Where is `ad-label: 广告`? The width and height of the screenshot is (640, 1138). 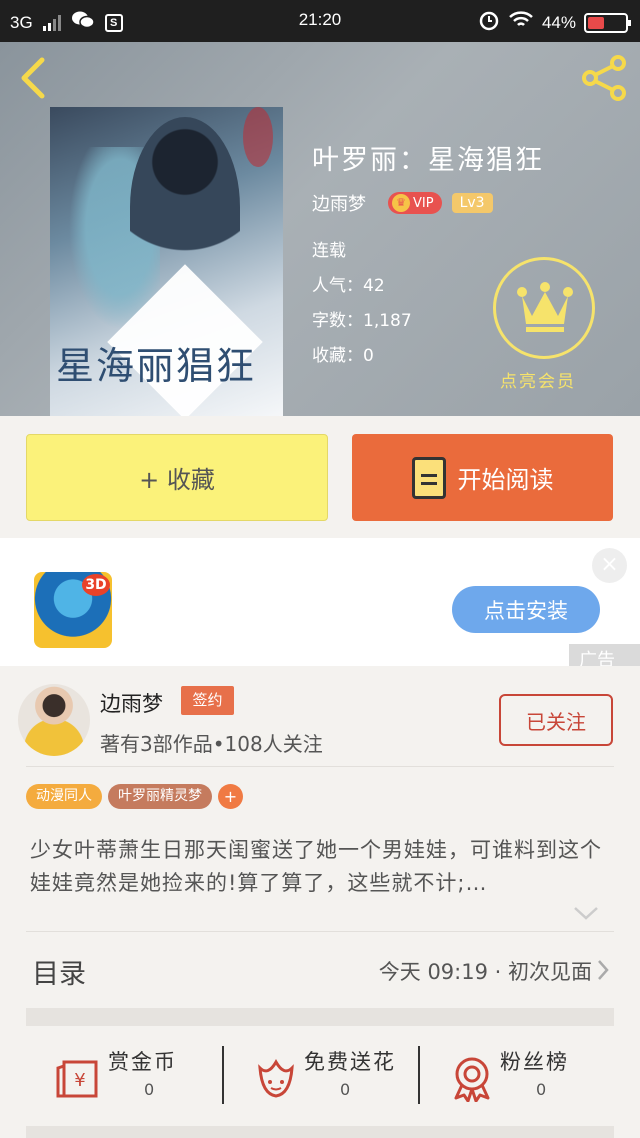 ad-label: 广告 is located at coordinates (604, 655).